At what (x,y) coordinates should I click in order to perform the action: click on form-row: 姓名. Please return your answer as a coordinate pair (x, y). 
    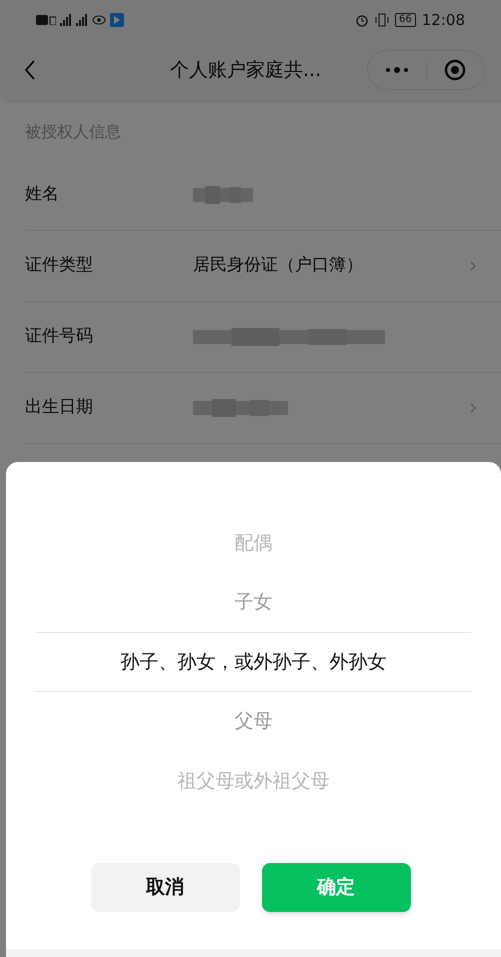
    Looking at the image, I should click on (263, 195).